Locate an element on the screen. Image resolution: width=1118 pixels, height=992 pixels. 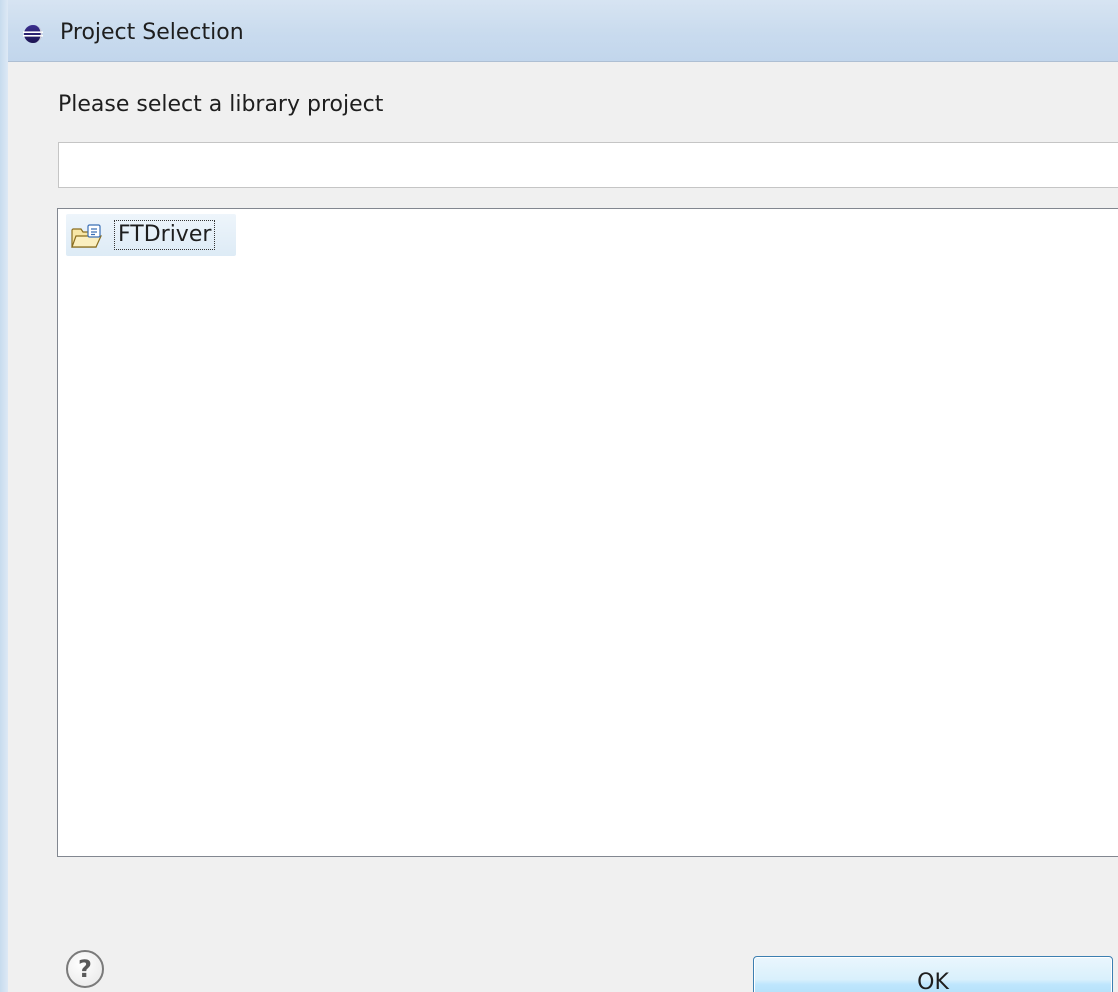
question-mark-icon: ? is located at coordinates (85, 969).